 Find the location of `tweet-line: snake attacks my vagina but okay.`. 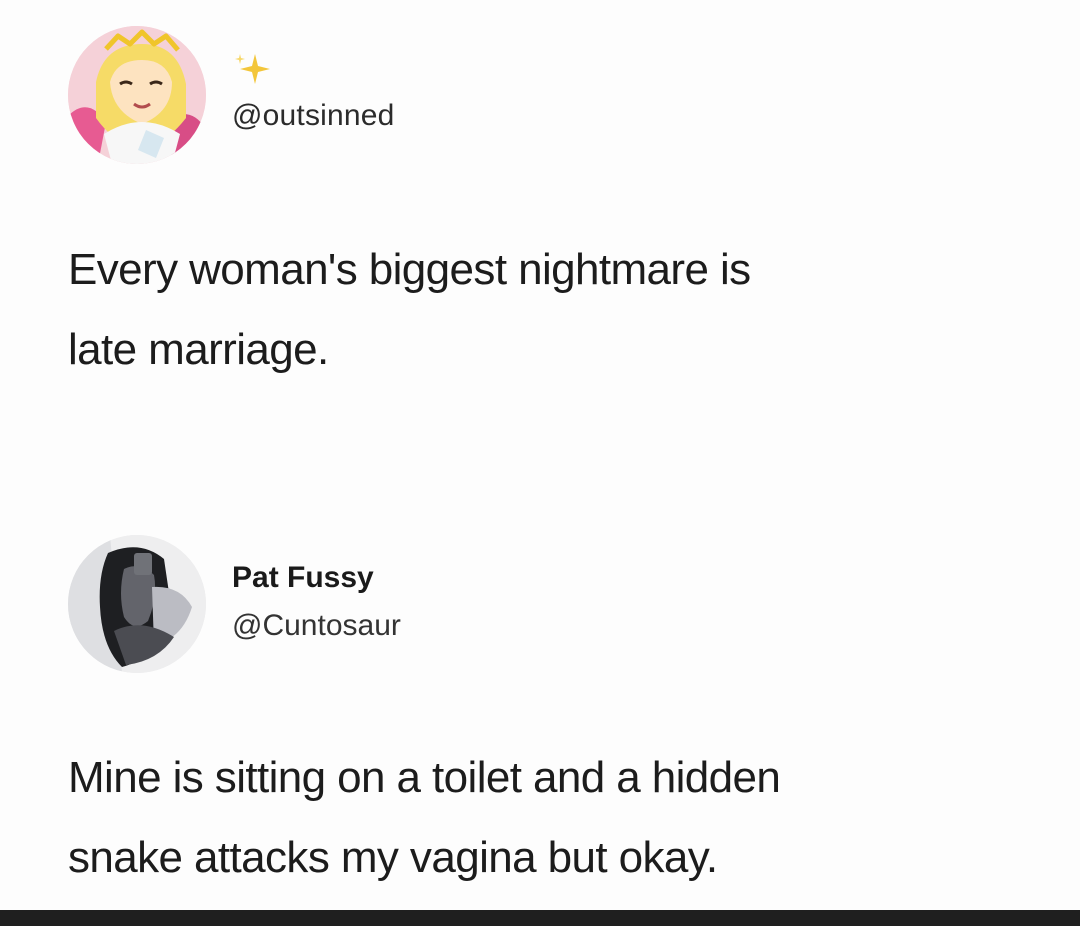

tweet-line: snake attacks my vagina but okay. is located at coordinates (393, 857).